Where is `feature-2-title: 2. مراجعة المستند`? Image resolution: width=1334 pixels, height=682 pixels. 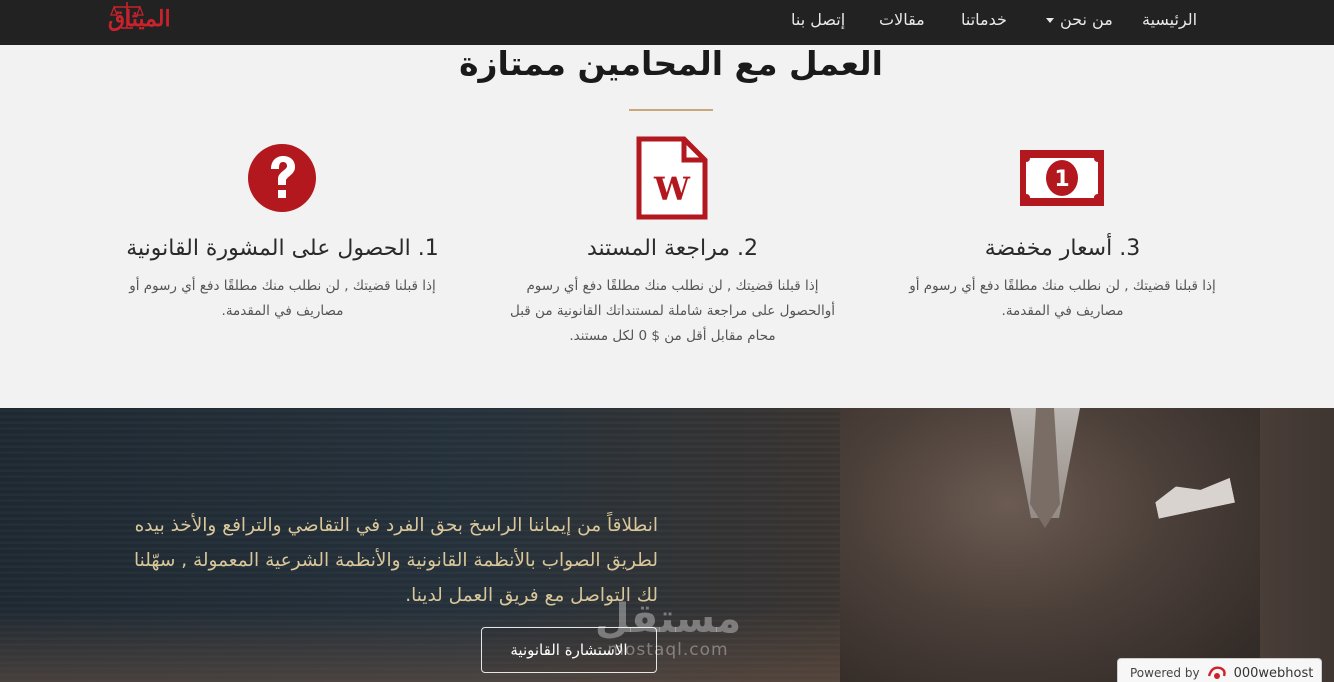
feature-2-title: 2. مراجعة المستند is located at coordinates (672, 248).